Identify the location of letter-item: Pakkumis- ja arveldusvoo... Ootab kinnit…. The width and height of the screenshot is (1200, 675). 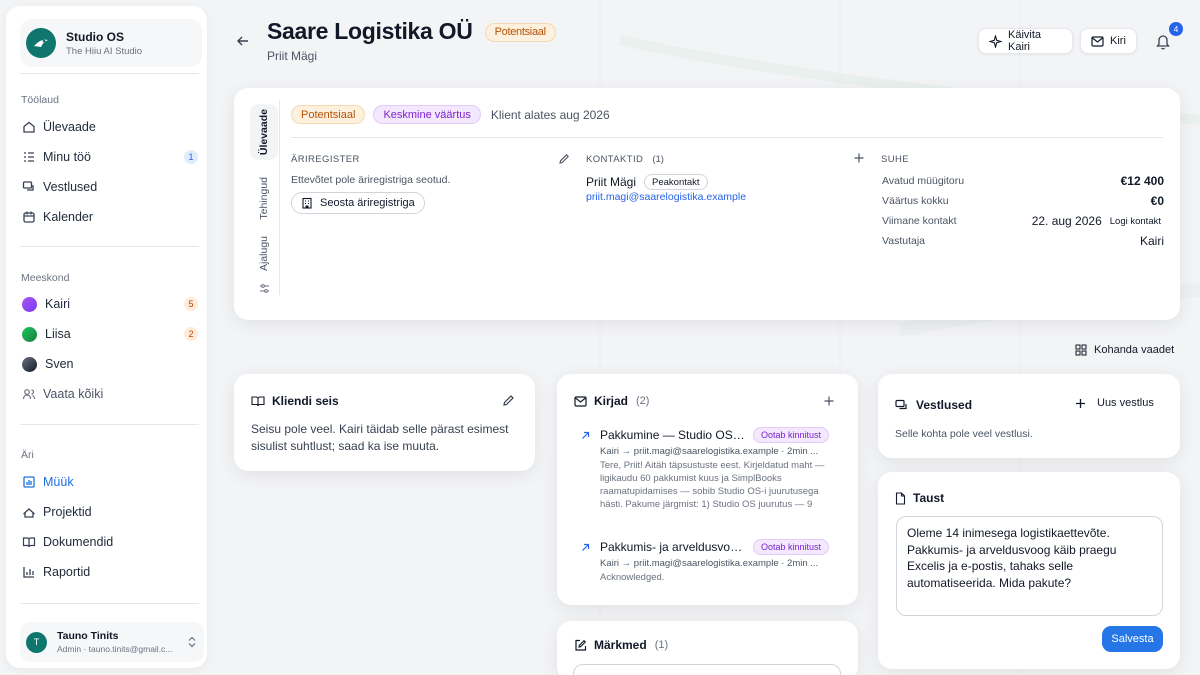
(706, 561).